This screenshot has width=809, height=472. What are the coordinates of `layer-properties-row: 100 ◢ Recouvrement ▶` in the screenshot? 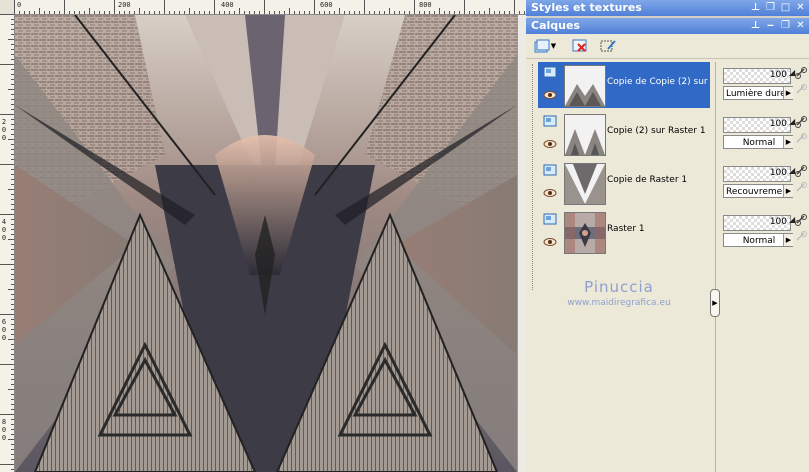 It's located at (765, 188).